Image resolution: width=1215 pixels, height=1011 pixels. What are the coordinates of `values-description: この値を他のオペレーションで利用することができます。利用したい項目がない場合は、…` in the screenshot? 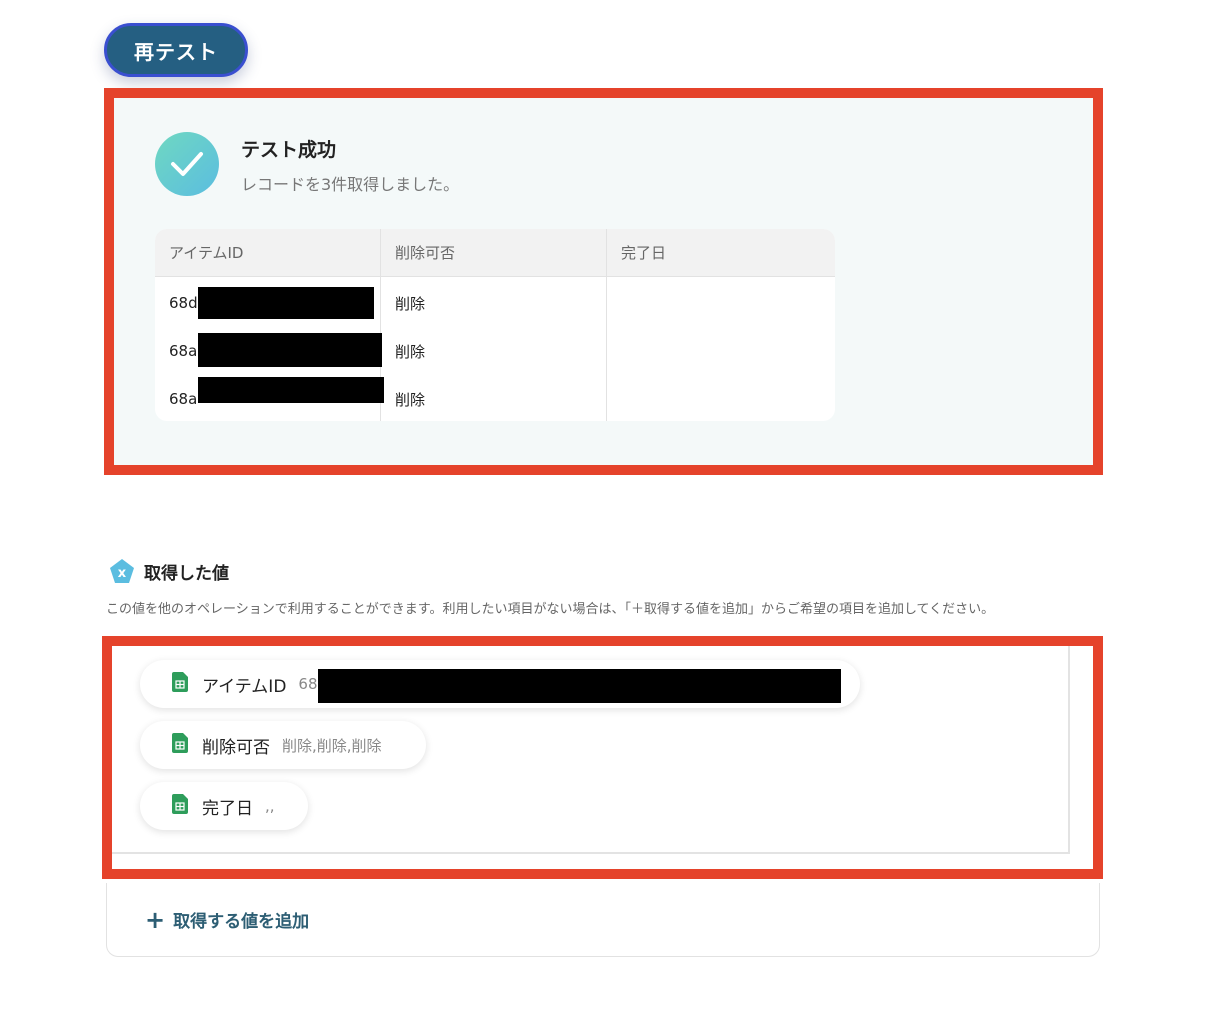 It's located at (550, 609).